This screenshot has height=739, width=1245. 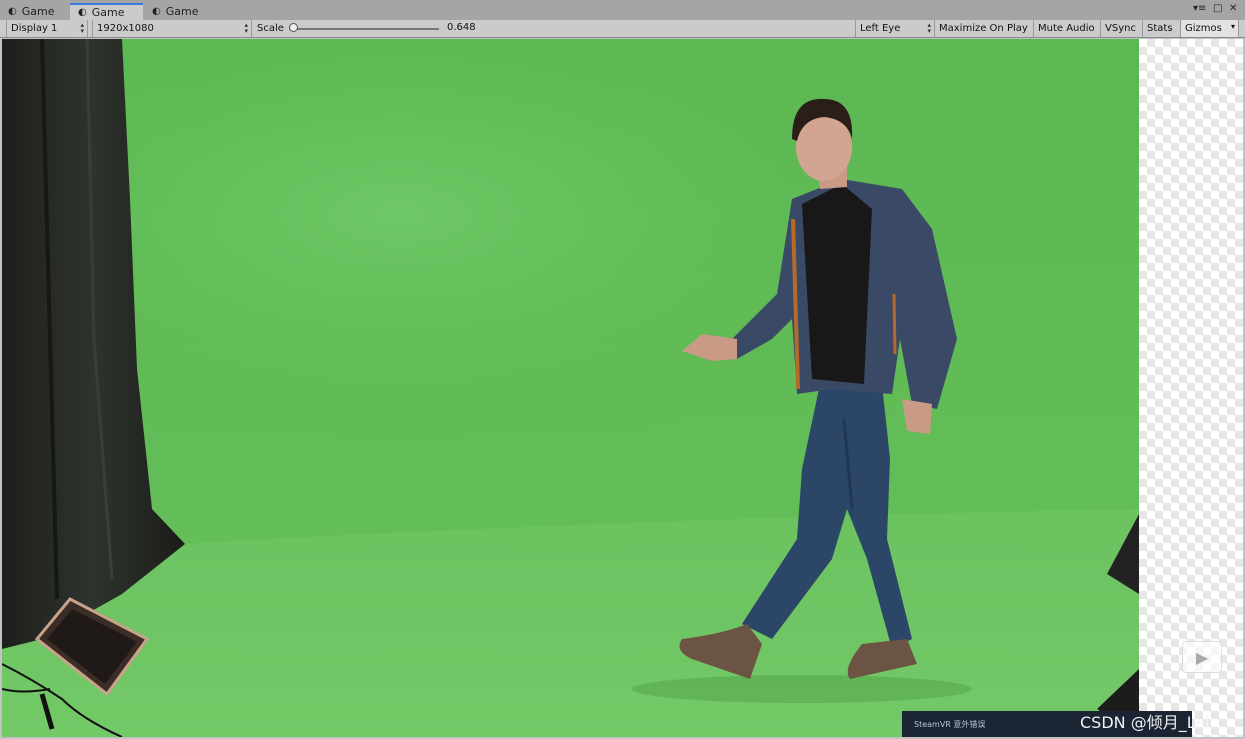 What do you see at coordinates (1145, 722) in the screenshot?
I see `watermark-text: CSDN @倾月_Lei` at bounding box center [1145, 722].